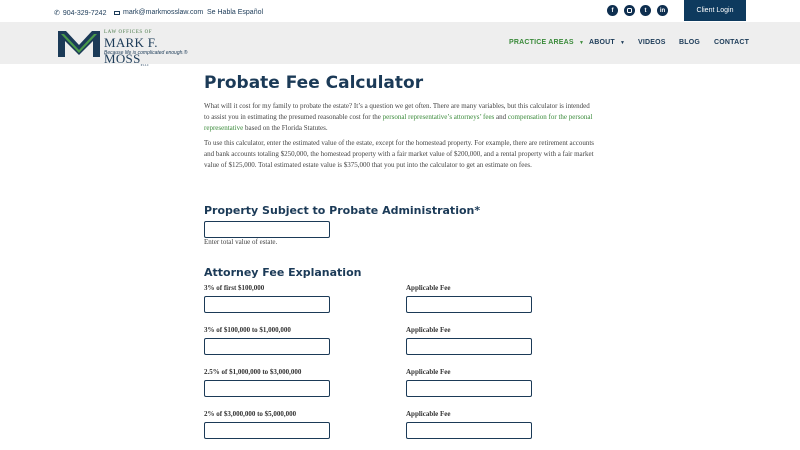 This screenshot has height=450, width=800. What do you see at coordinates (163, 12) in the screenshot?
I see `email-address: mark@markmosslaw.com` at bounding box center [163, 12].